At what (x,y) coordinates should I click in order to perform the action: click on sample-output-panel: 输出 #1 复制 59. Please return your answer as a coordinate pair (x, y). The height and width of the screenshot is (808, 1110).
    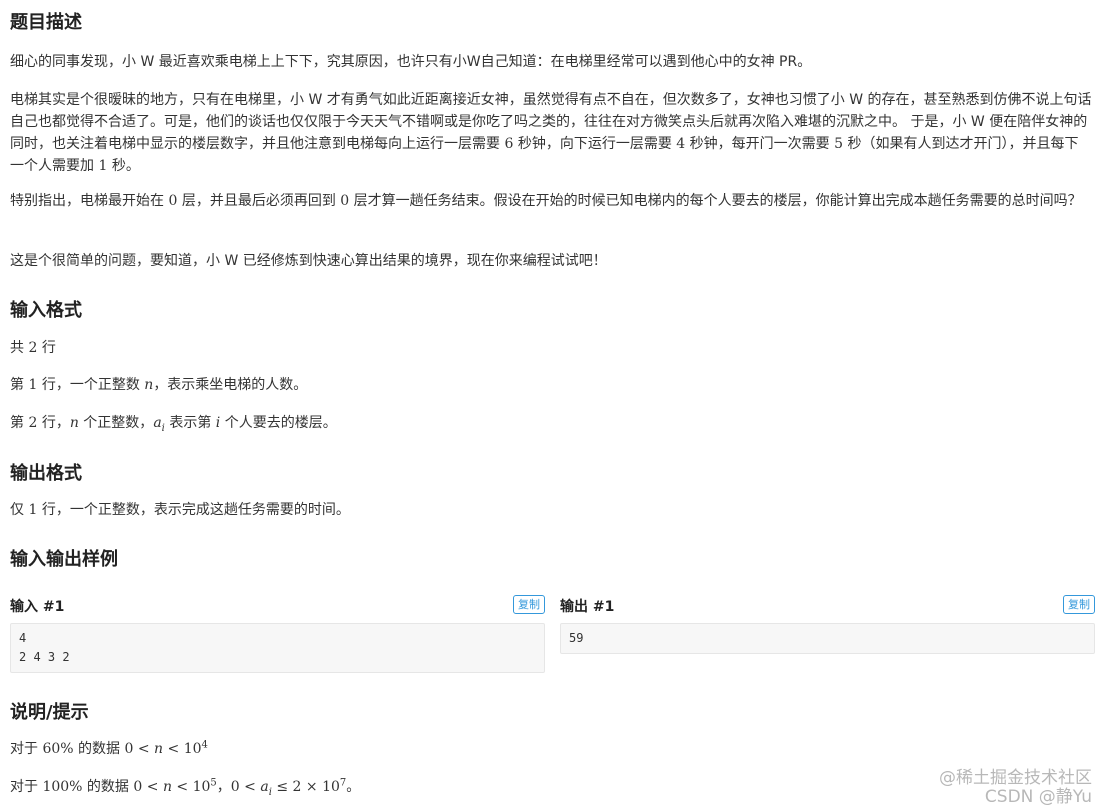
    Looking at the image, I should click on (827, 624).